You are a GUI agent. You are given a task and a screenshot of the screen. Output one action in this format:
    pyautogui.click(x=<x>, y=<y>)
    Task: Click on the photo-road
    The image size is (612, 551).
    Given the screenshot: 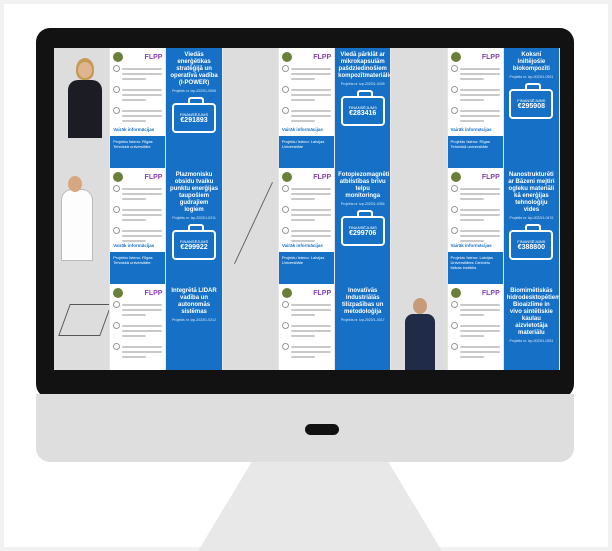 What is the action you would take?
    pyautogui.click(x=250, y=327)
    